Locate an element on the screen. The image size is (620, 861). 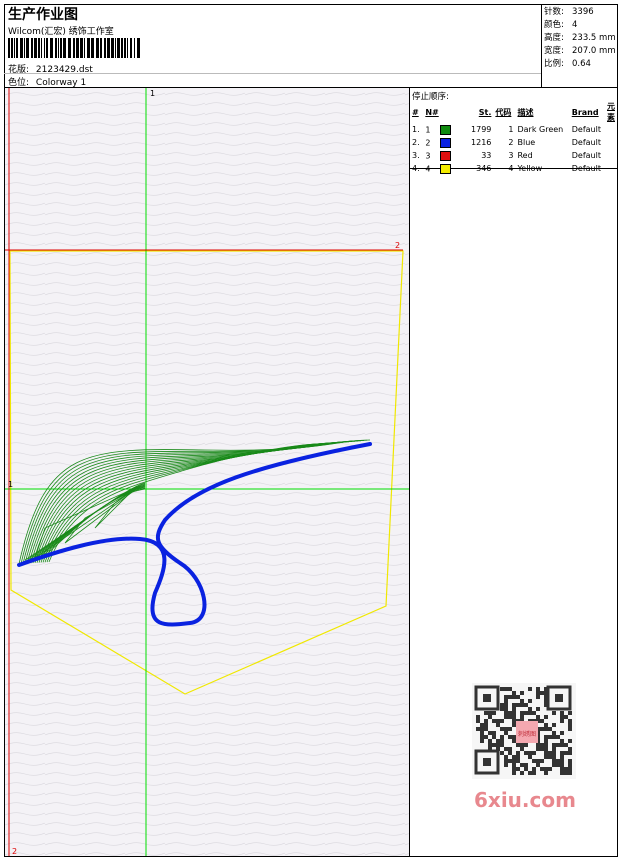
watermark-site: 6xiu.com is located at coordinates (525, 800).